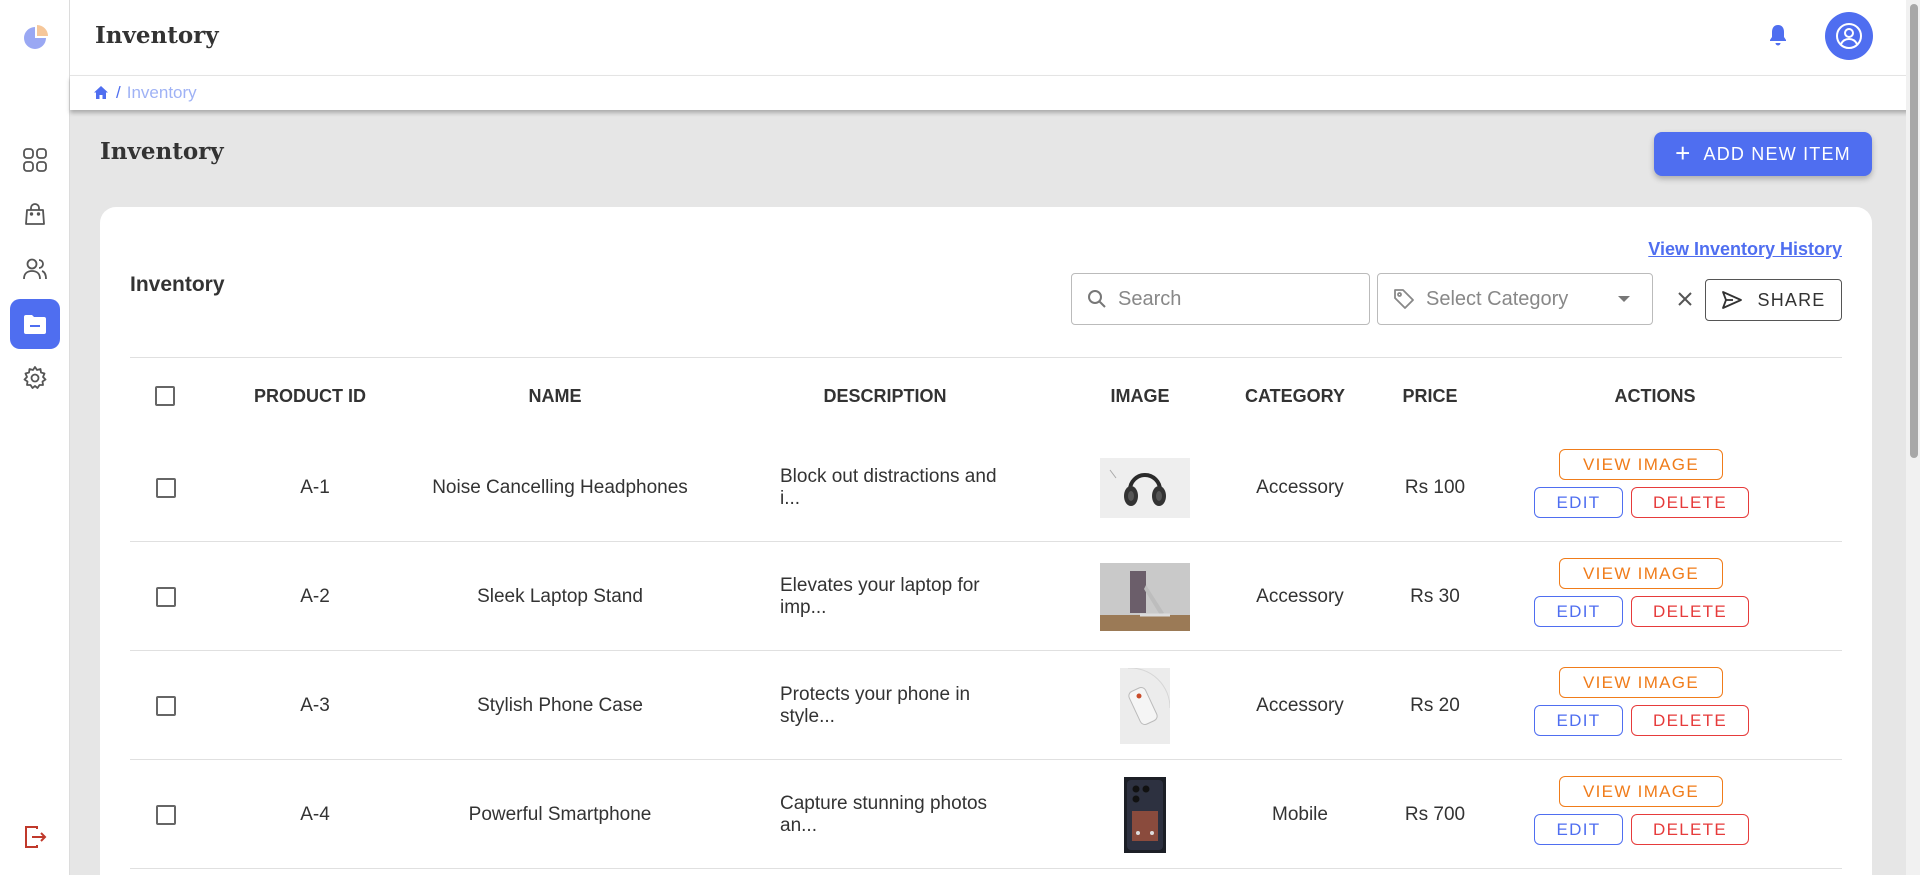 This screenshot has width=1920, height=875. I want to click on inventory-folder-icon, so click(35, 324).